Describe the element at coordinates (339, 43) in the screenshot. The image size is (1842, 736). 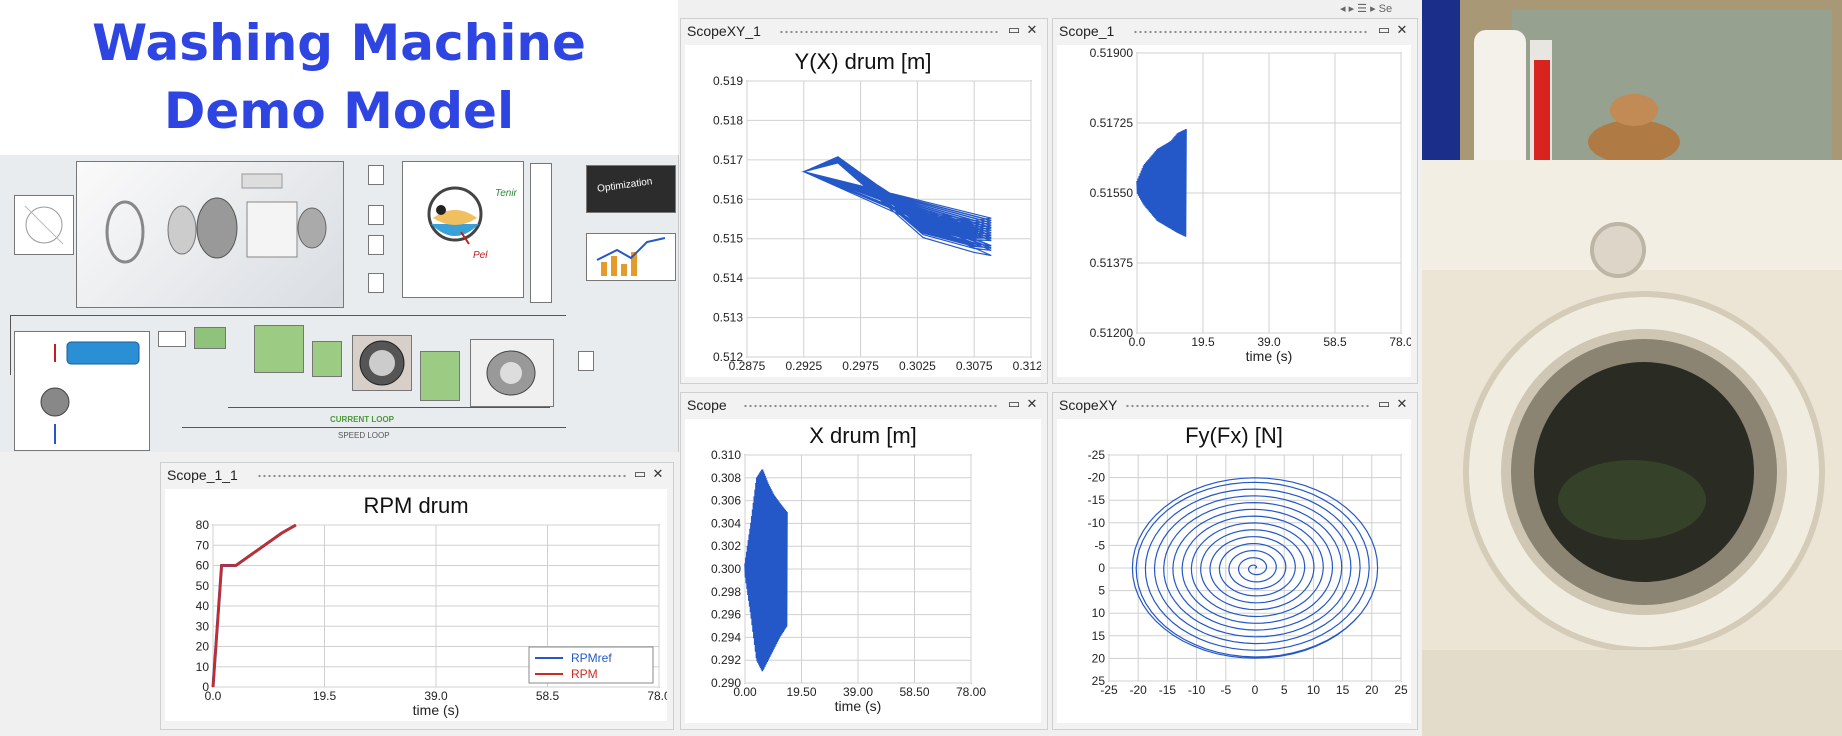
I see `title-line-1: Washing Machine` at that location.